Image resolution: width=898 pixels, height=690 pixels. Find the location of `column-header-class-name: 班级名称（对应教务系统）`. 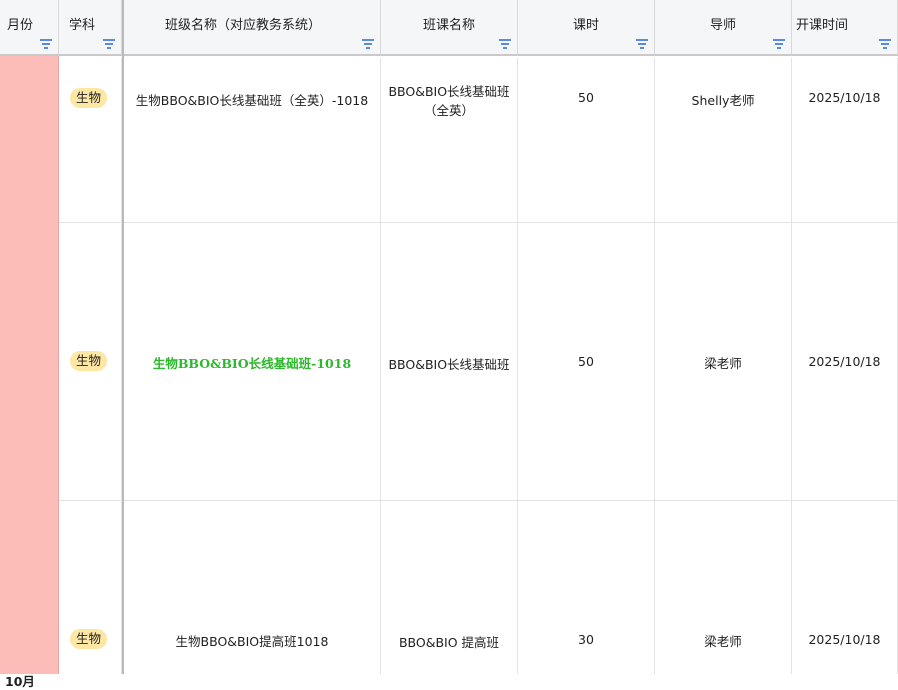

column-header-class-name: 班级名称（对应教务系统） is located at coordinates (252, 28).